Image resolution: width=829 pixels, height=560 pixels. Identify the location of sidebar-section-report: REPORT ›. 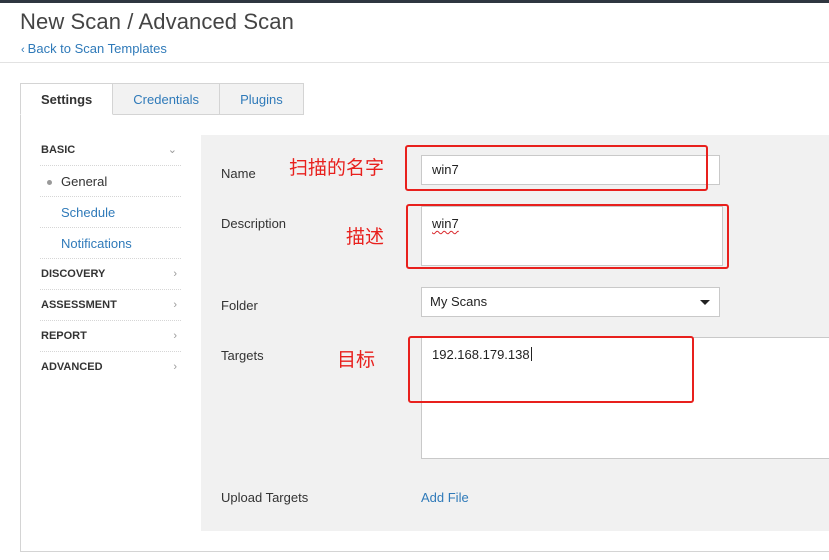
(110, 336).